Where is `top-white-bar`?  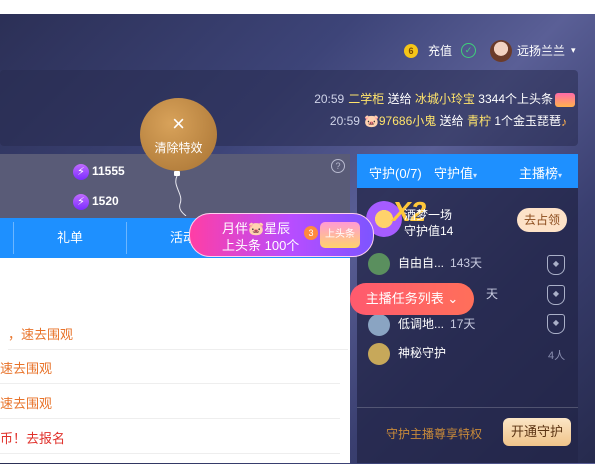
top-white-bar is located at coordinates (297, 7).